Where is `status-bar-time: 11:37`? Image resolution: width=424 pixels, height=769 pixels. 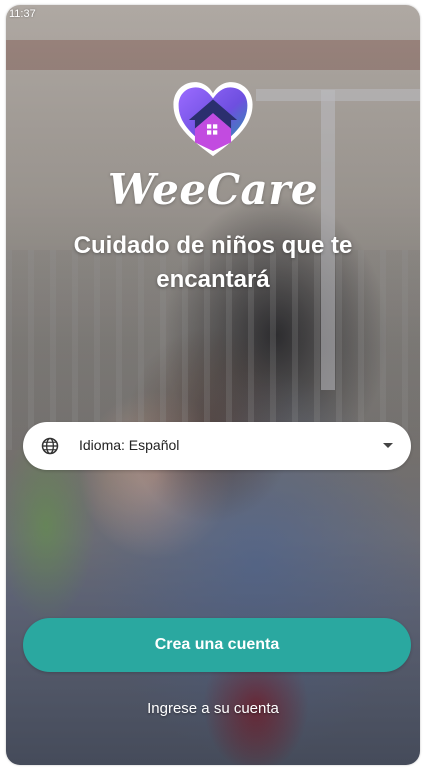 status-bar-time: 11:37 is located at coordinates (22, 14).